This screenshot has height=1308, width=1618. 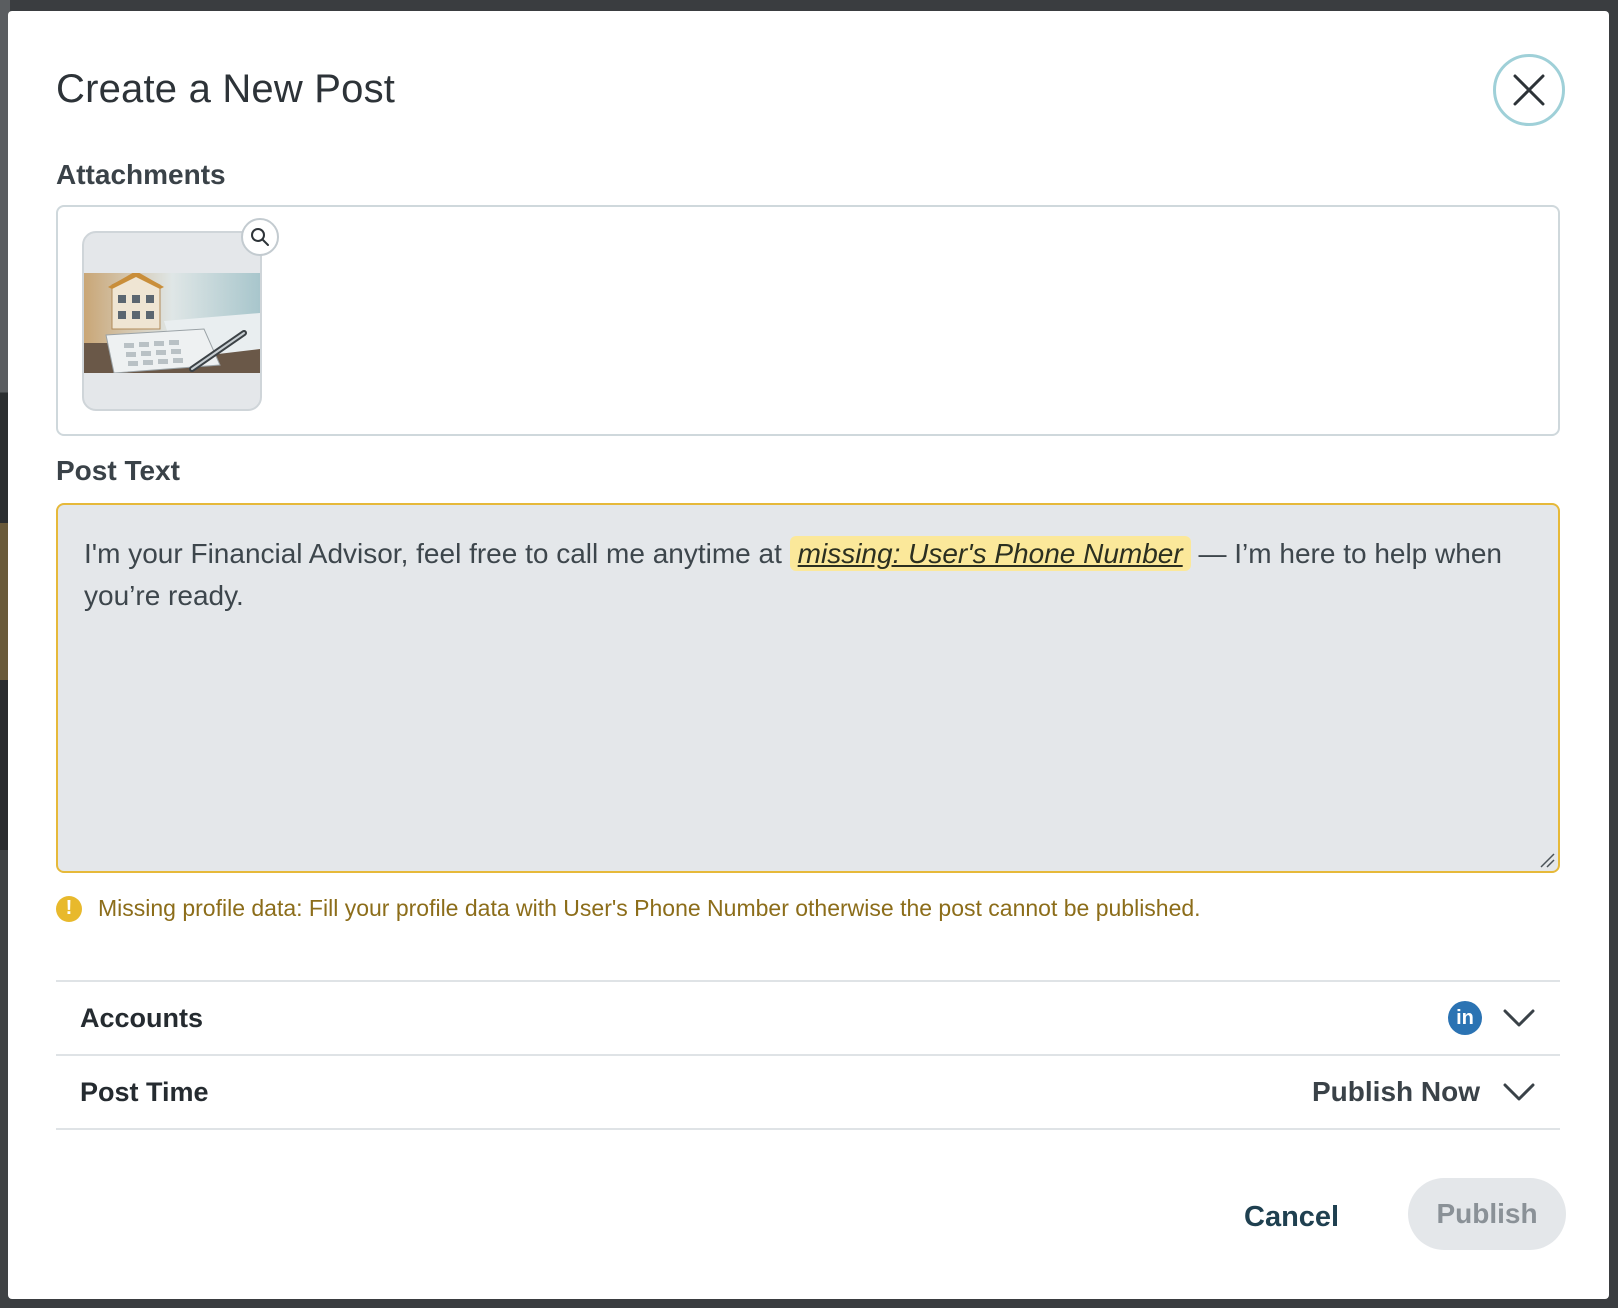 I want to click on missing-field-chip: missing: User's Phone Number, so click(x=990, y=553).